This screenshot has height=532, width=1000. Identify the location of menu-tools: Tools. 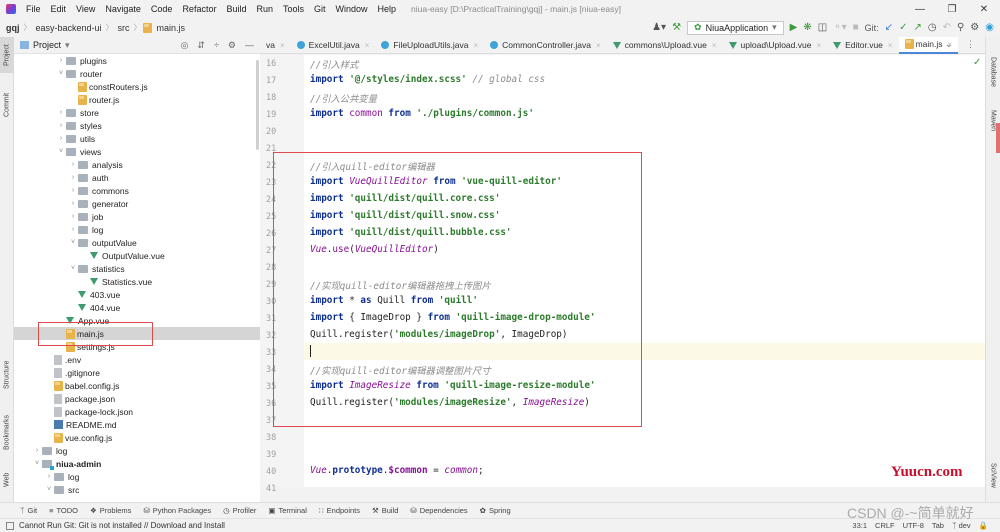
(293, 9).